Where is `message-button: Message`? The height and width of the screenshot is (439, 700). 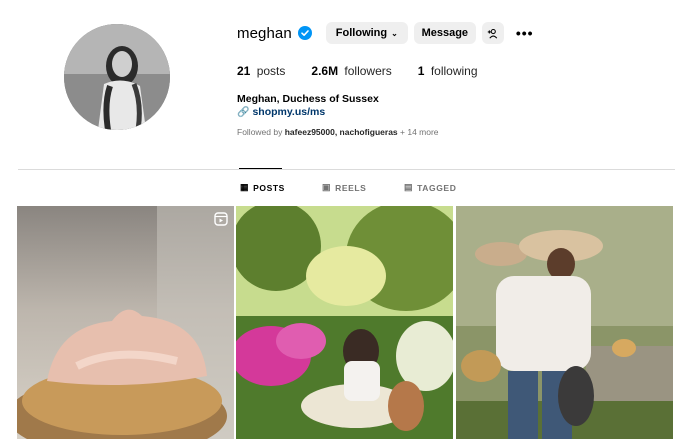
message-button: Message is located at coordinates (444, 33).